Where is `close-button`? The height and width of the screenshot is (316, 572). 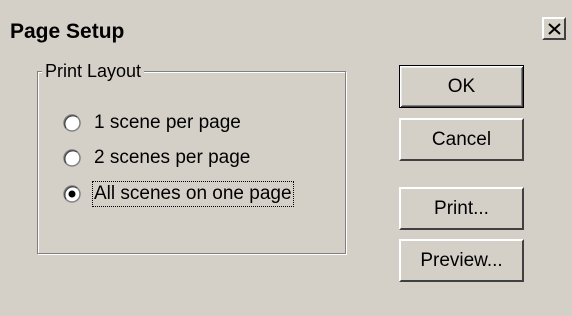 close-button is located at coordinates (554, 28).